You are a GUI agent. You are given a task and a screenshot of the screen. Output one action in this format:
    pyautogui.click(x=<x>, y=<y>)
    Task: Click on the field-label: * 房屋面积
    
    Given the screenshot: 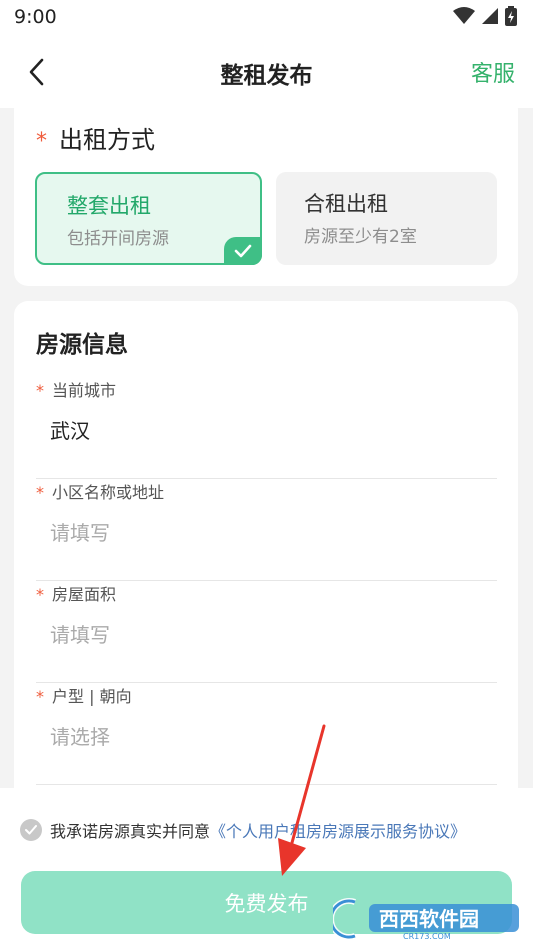 What is the action you would take?
    pyautogui.click(x=76, y=593)
    